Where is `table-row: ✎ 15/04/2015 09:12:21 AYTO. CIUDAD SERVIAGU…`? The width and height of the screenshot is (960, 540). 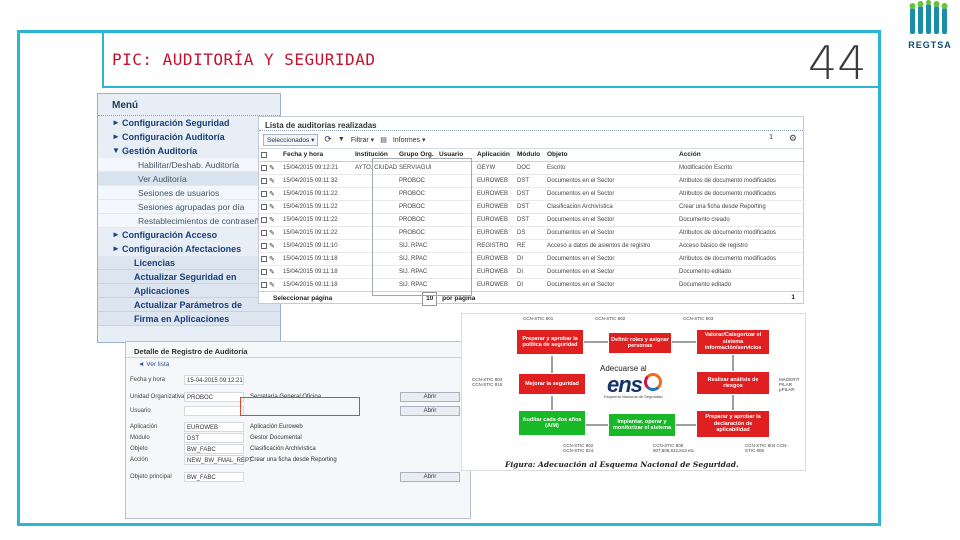 table-row: ✎ 15/04/2015 09:12:21 AYTO. CIUDAD SERVIAGU… is located at coordinates (532, 168).